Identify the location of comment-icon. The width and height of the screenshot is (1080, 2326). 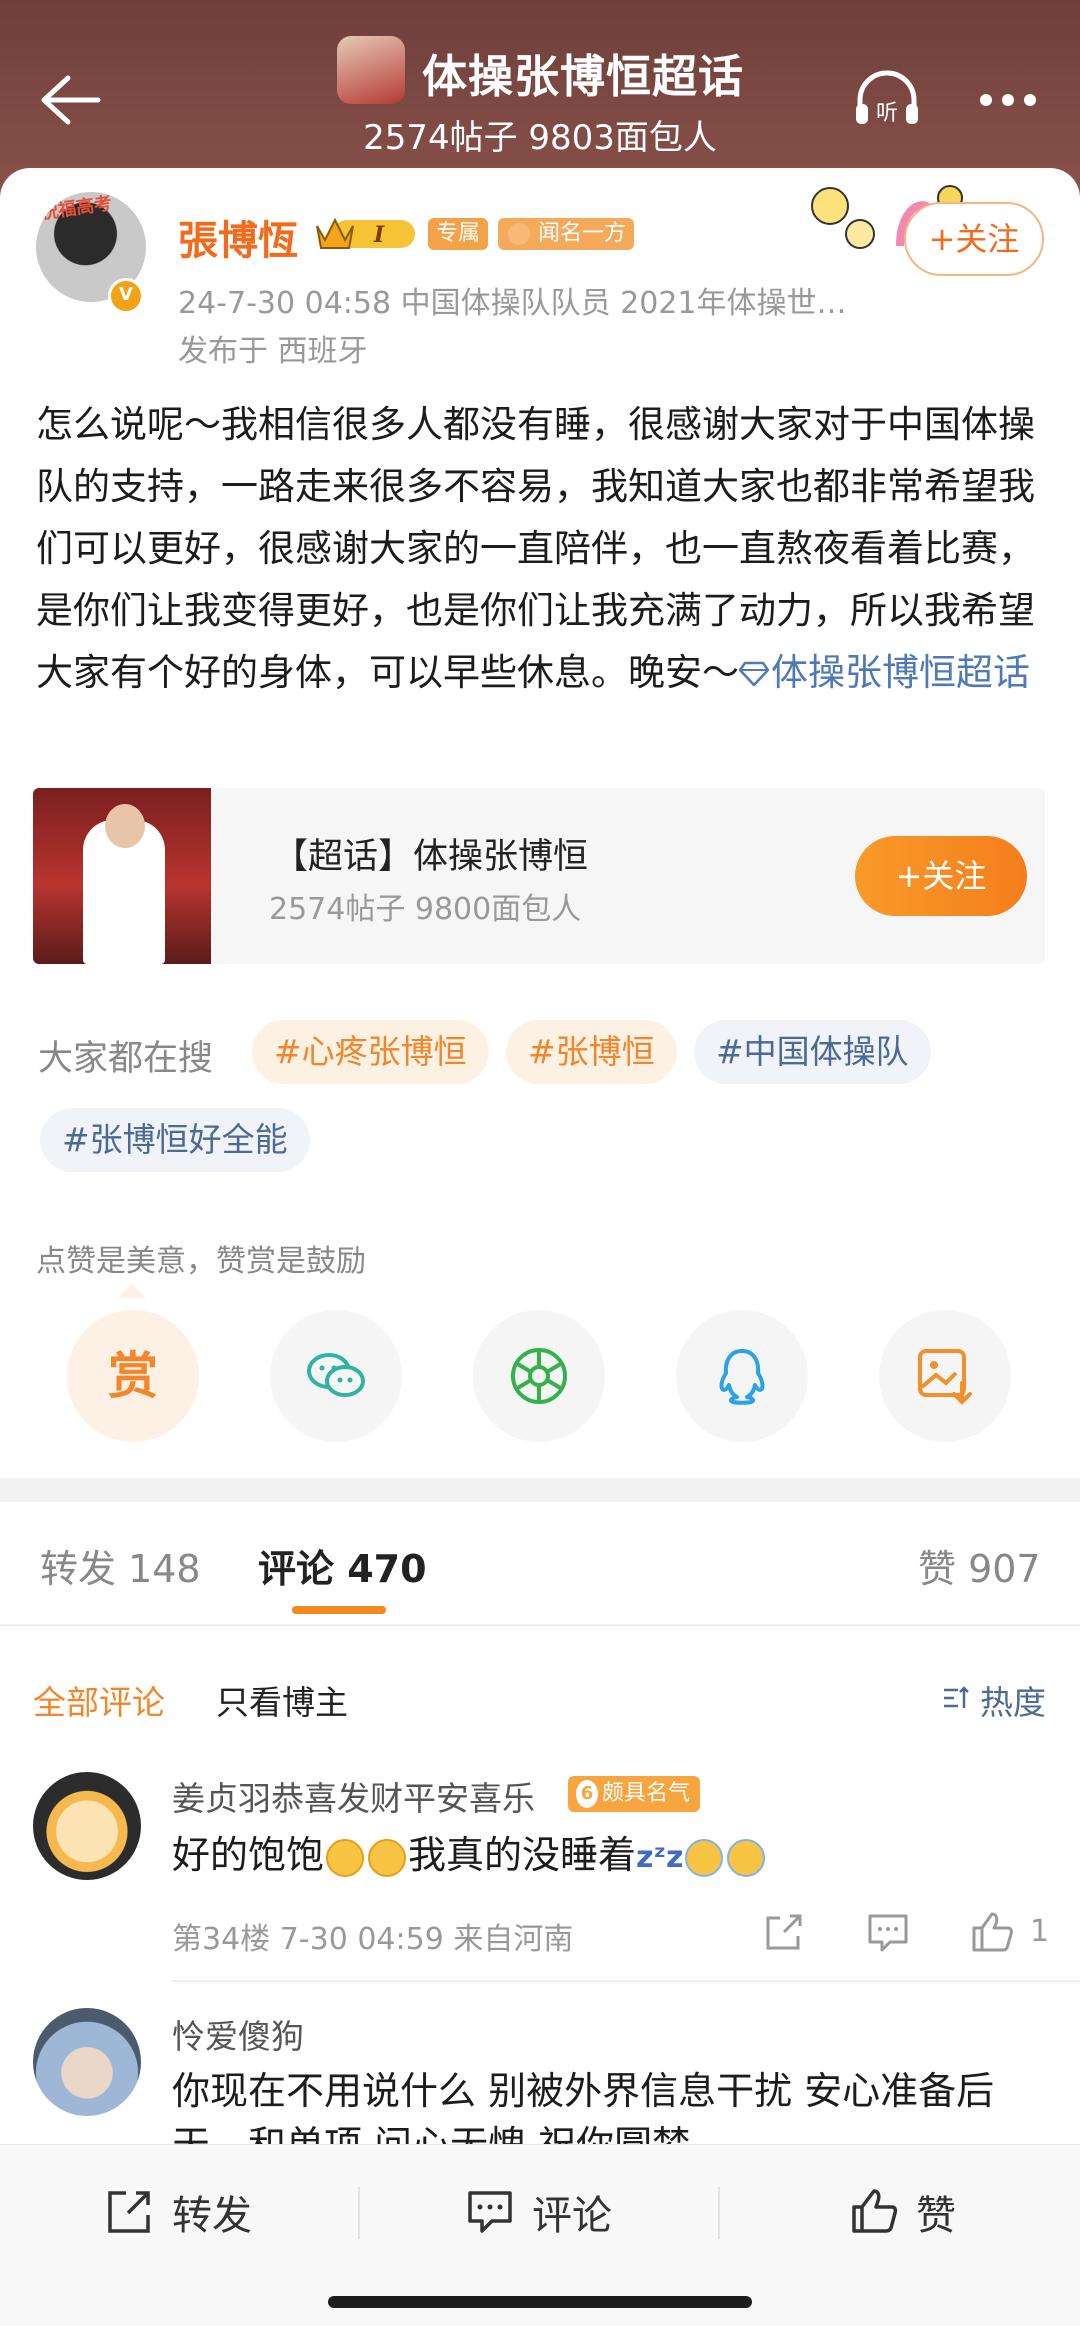
(490, 2212).